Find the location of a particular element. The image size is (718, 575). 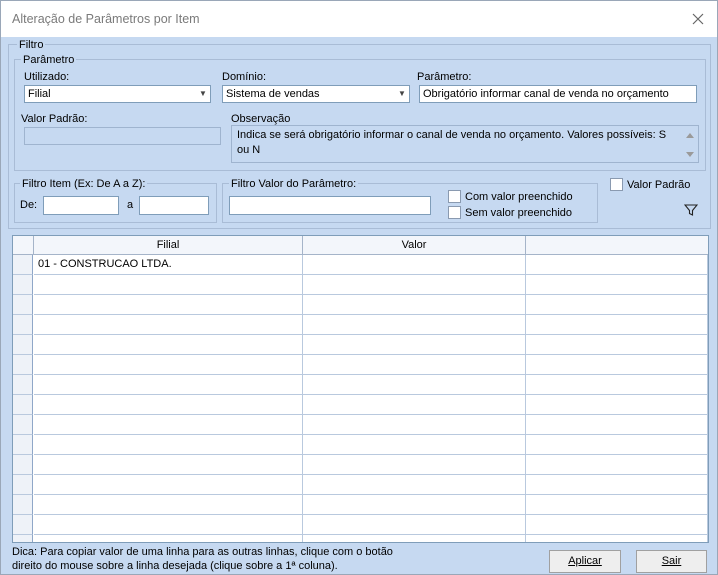

column-header-filial: Filial is located at coordinates (168, 245).